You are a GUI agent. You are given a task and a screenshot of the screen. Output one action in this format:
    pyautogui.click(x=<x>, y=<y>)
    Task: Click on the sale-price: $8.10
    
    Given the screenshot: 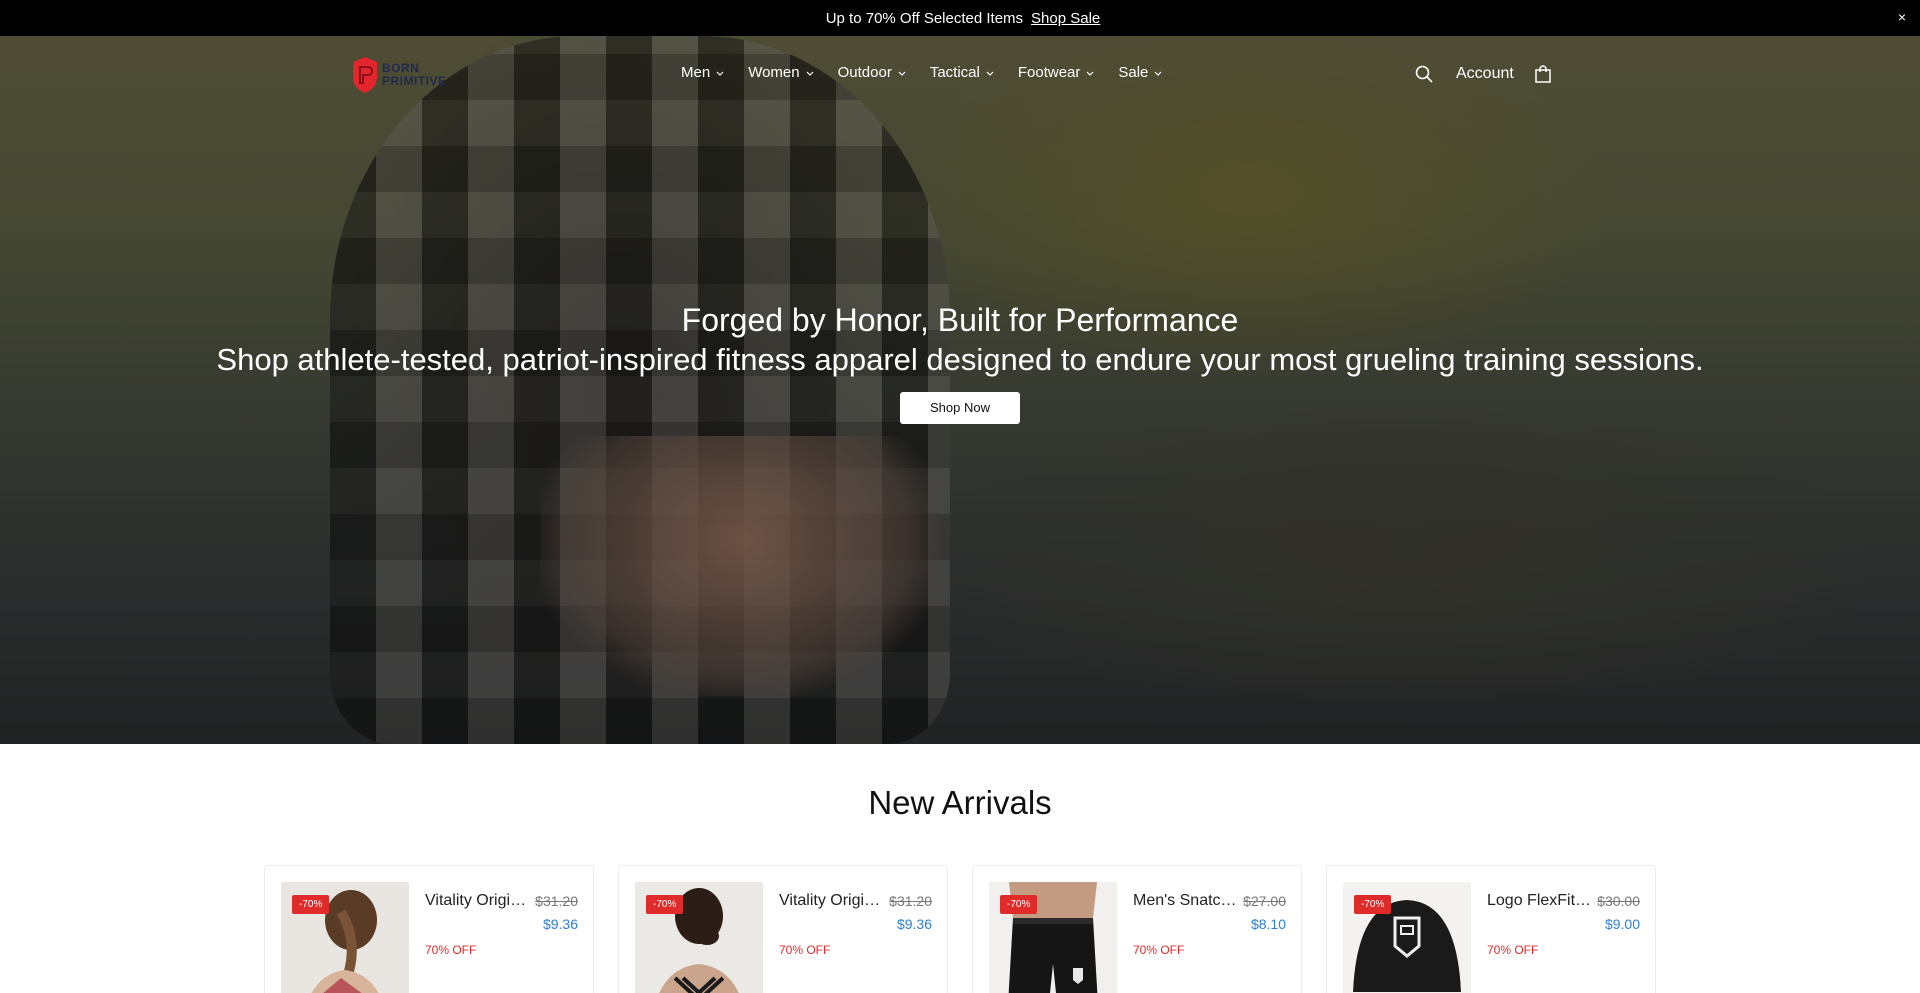 What is the action you would take?
    pyautogui.click(x=1268, y=924)
    